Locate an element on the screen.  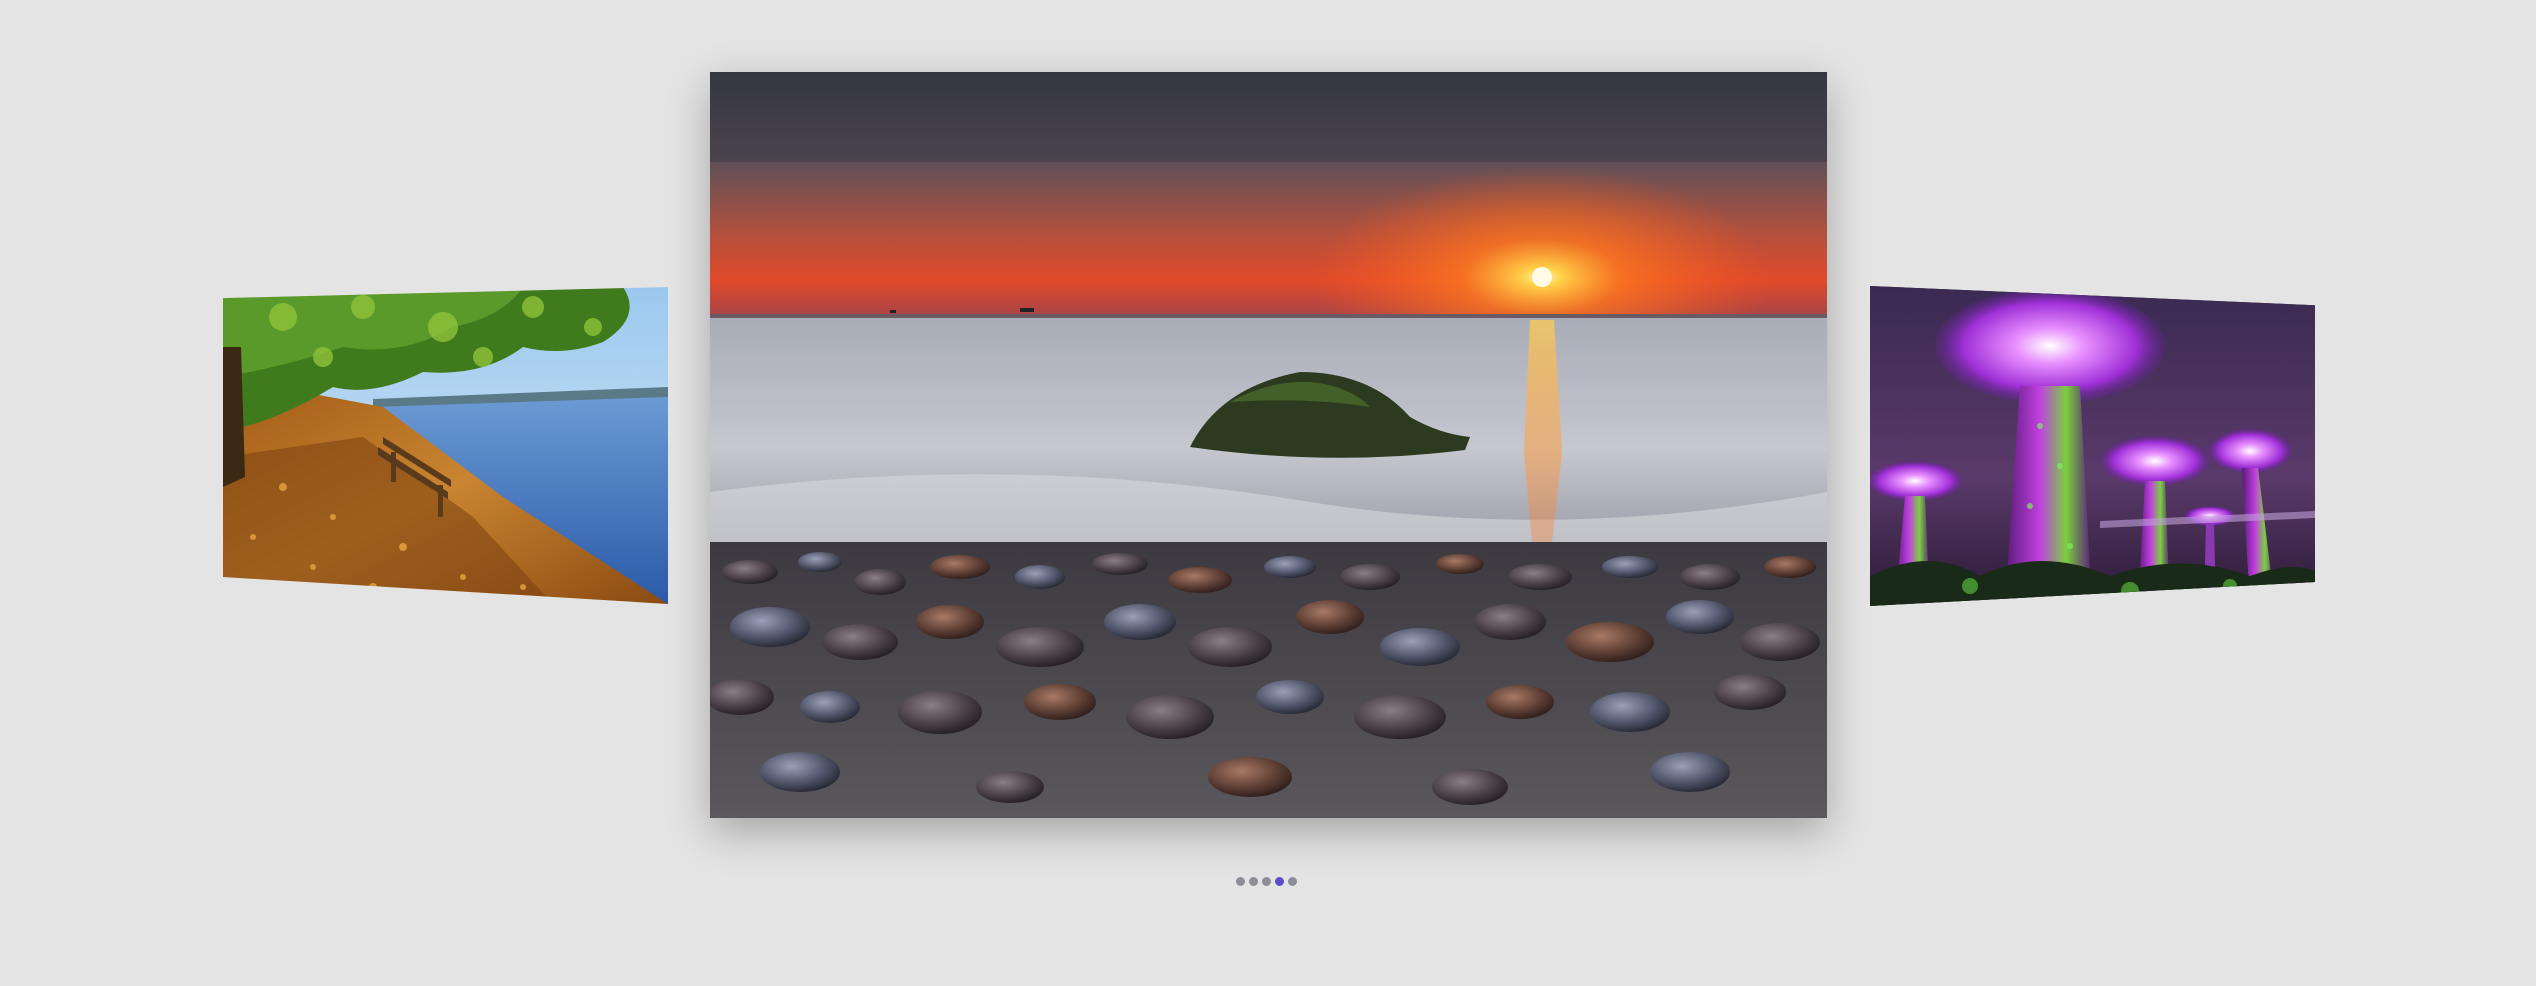
slide-previous is located at coordinates (445, 445).